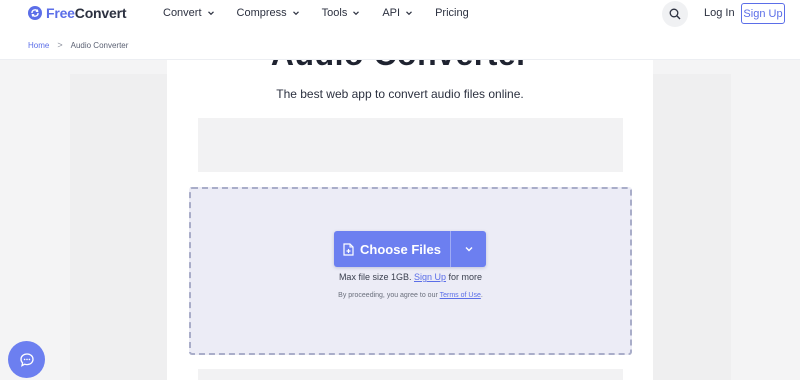 This screenshot has height=380, width=800. Describe the element at coordinates (410, 145) in the screenshot. I see `ad-slot-top` at that location.